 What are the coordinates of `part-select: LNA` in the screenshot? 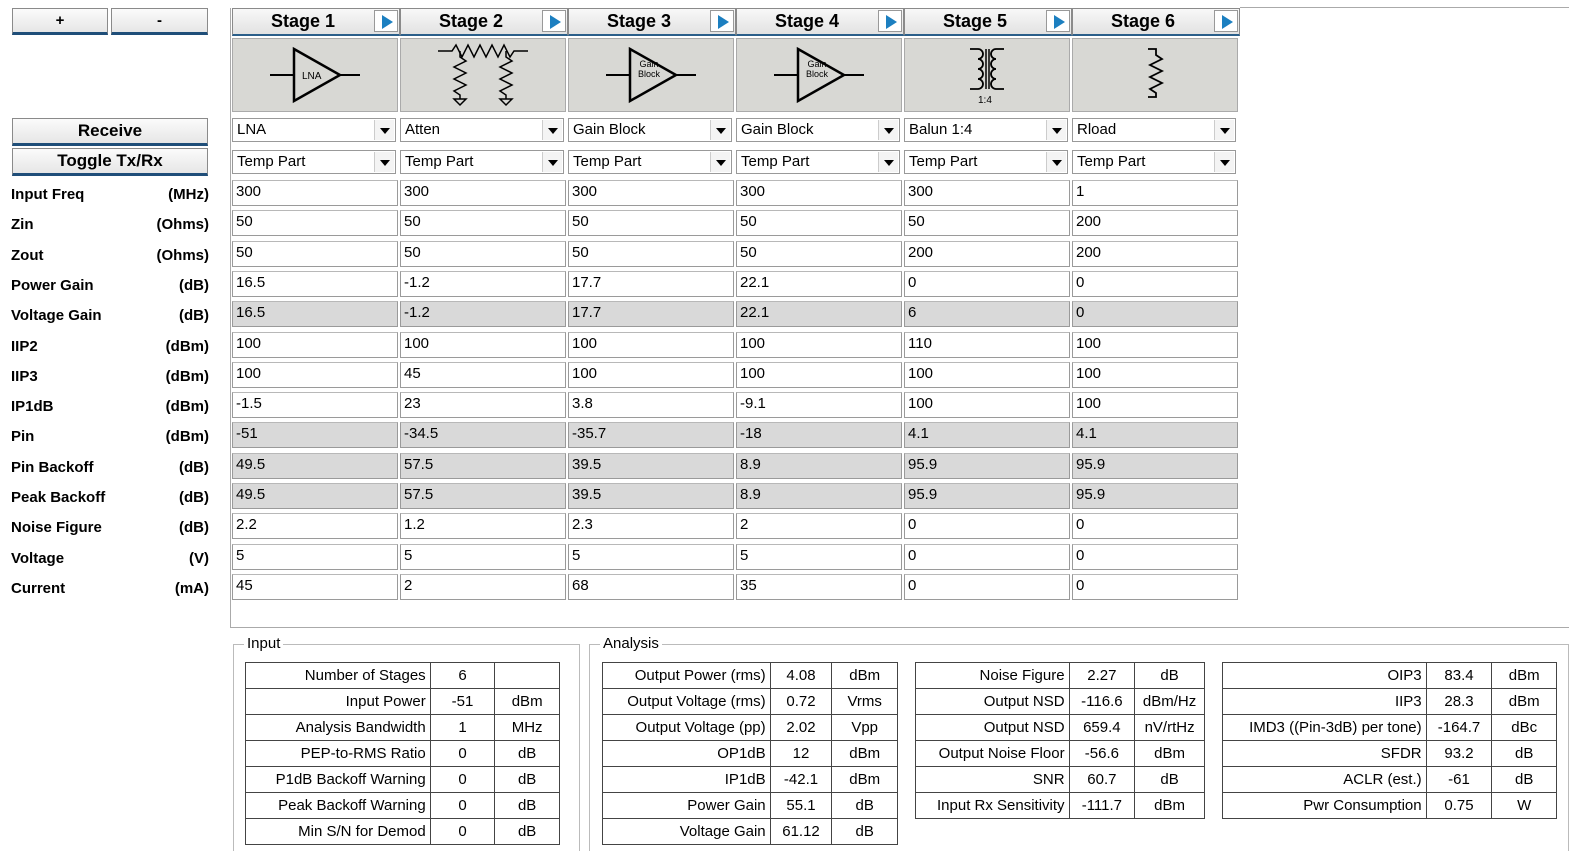 It's located at (314, 130).